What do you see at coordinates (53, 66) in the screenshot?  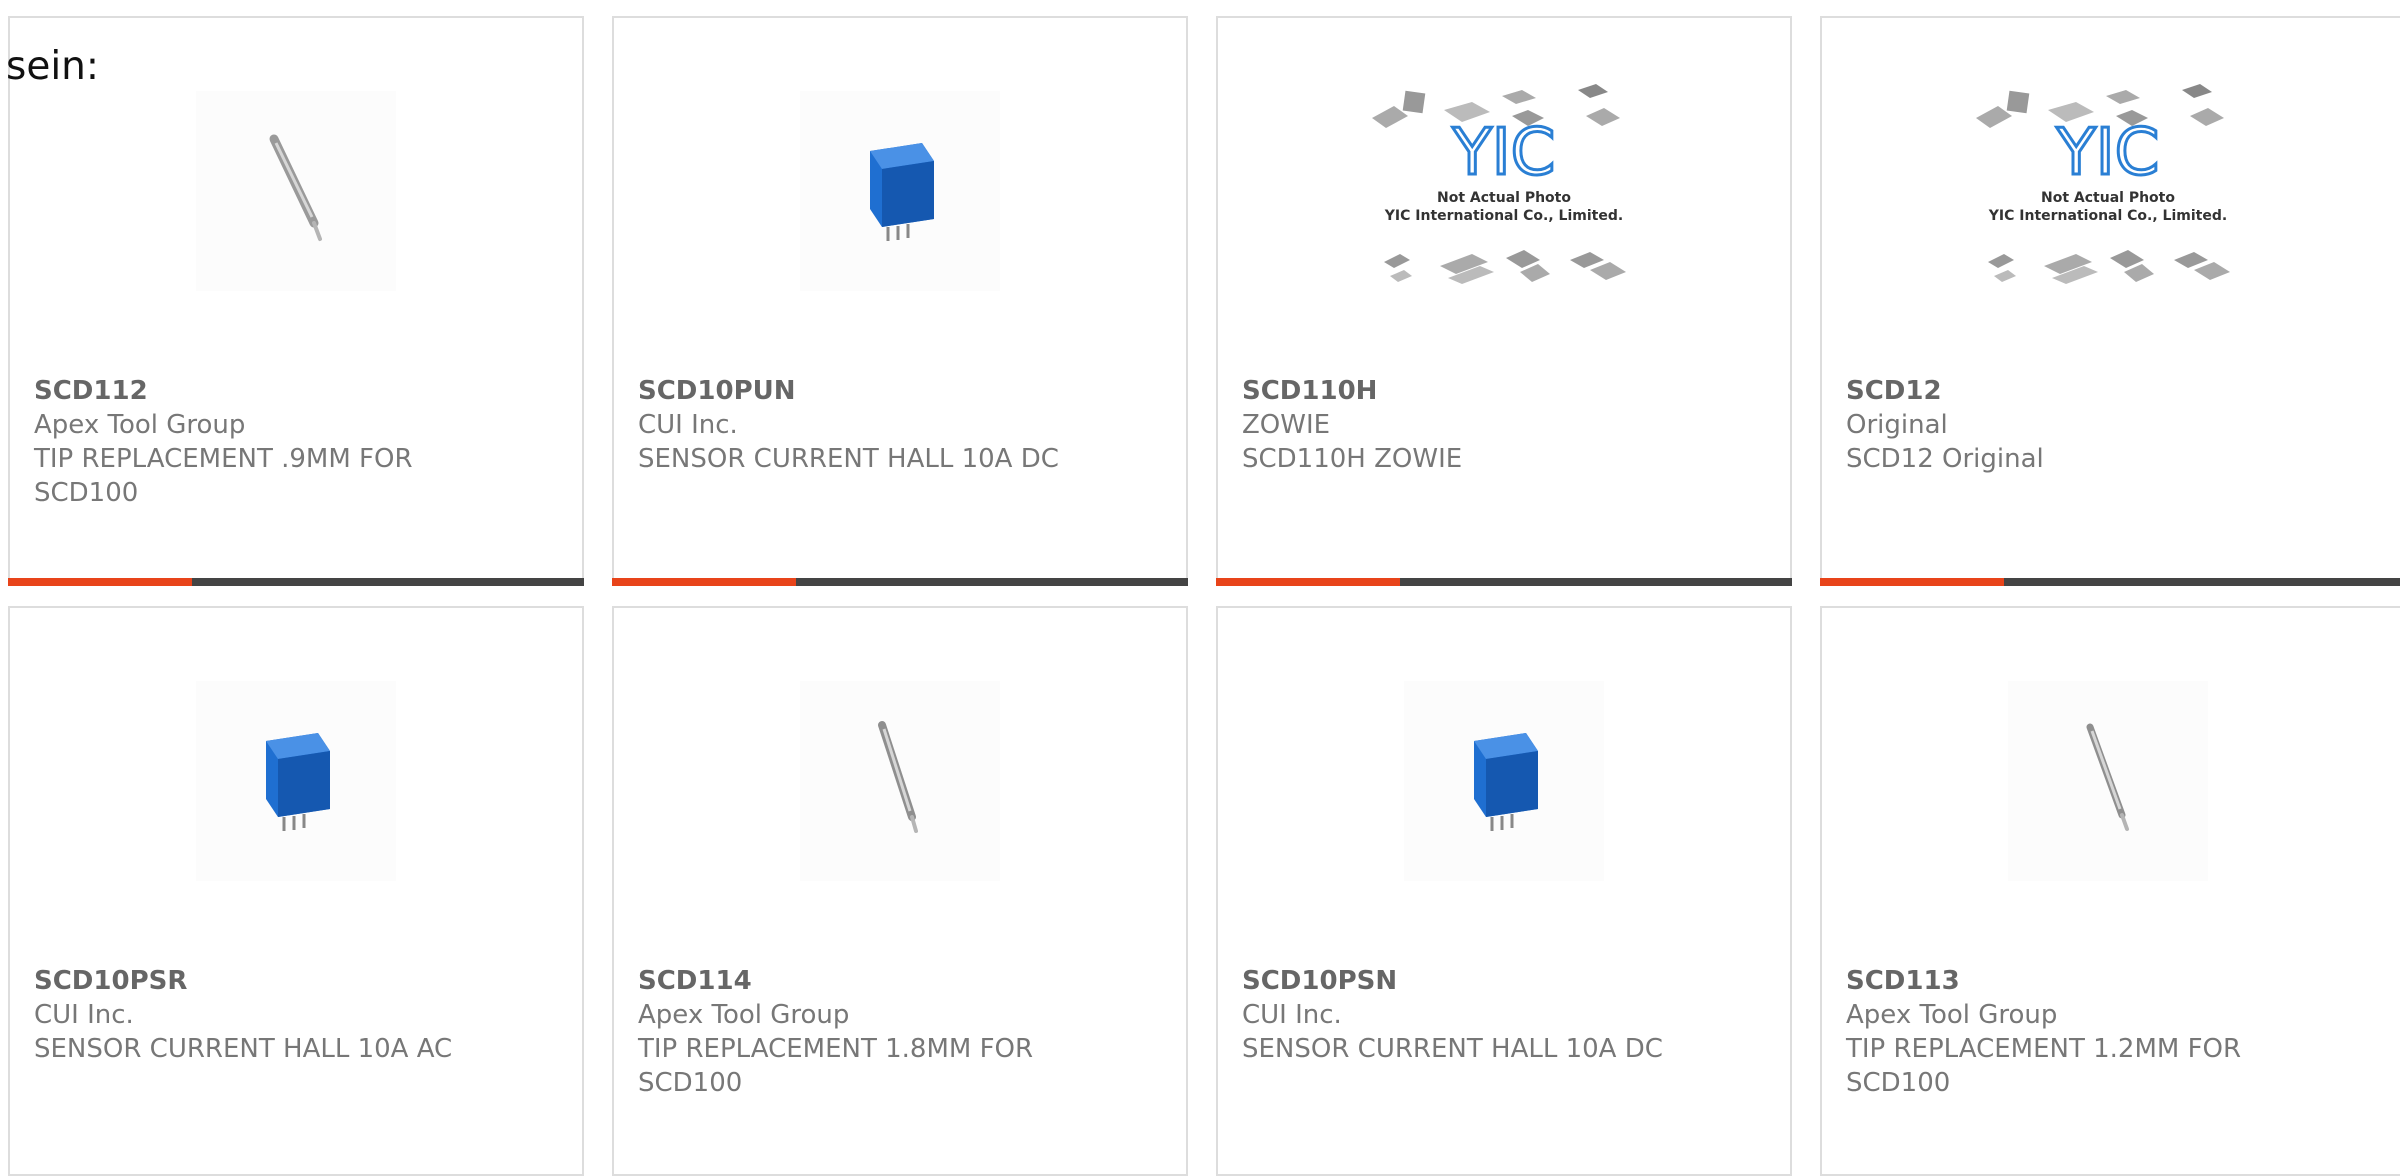 I see `intro-text: sein:` at bounding box center [53, 66].